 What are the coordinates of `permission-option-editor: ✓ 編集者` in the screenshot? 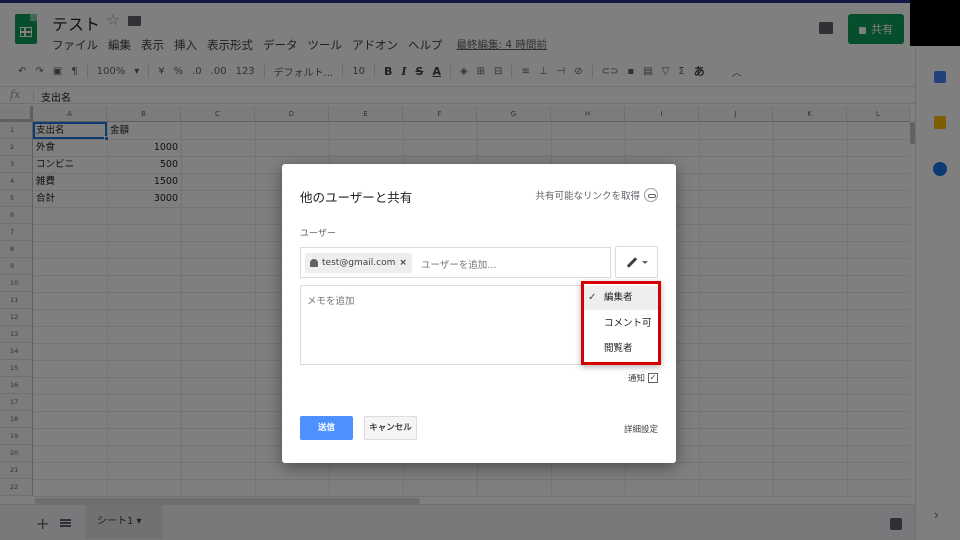 It's located at (621, 298).